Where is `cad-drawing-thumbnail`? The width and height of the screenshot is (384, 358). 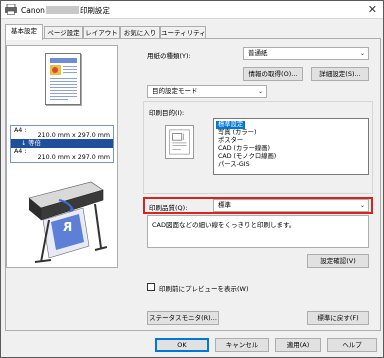
cad-drawing-thumbnail is located at coordinates (179, 142).